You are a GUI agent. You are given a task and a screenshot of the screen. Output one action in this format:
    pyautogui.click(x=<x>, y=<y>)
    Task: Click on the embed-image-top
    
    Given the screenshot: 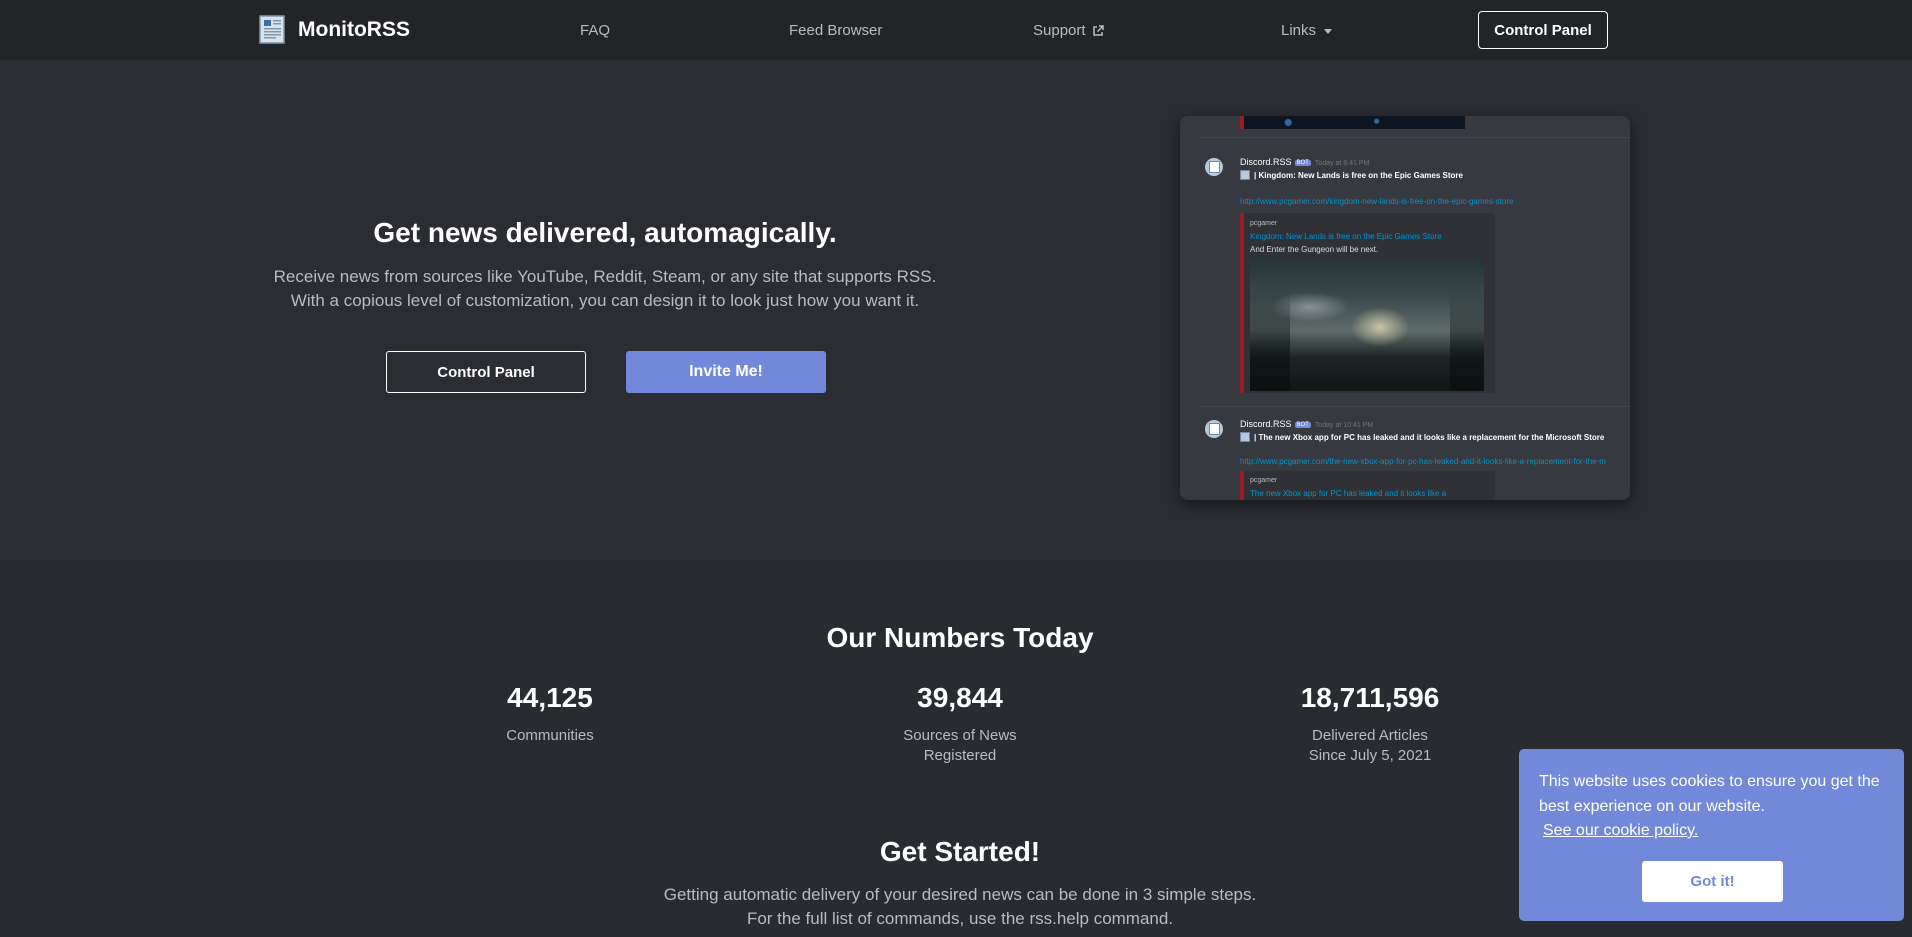 What is the action you would take?
    pyautogui.click(x=1352, y=122)
    